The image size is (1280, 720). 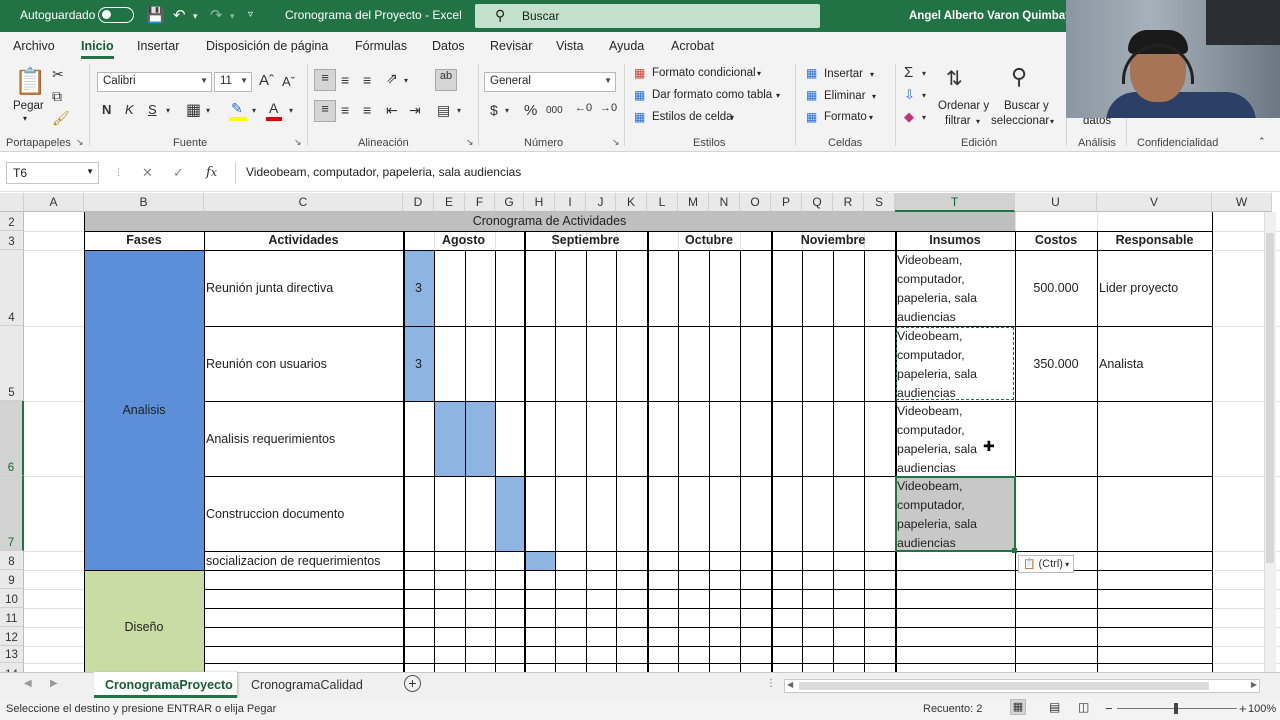 I want to click on row-header-5: 5, so click(x=12, y=363).